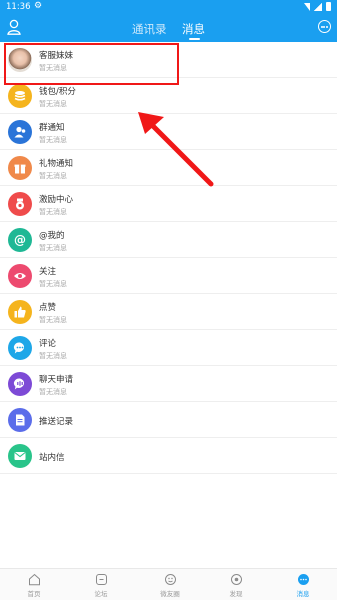 Image resolution: width=337 pixels, height=600 pixels. Describe the element at coordinates (194, 39) in the screenshot. I see `active-tab-indicator` at that location.